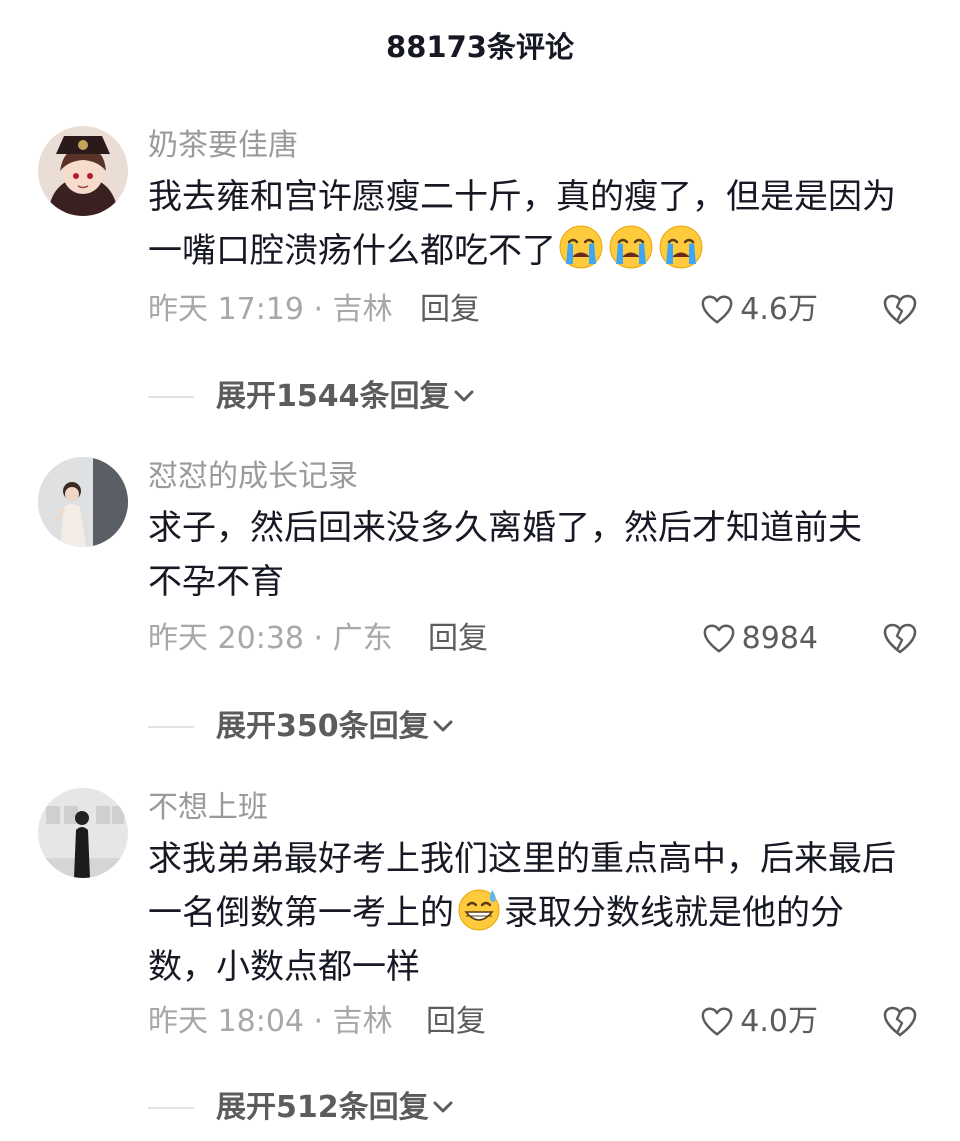 The image size is (960, 1141). I want to click on comment-meta: 昨天 18:04 · 吉林 回复 4.0万, so click(538, 1022).